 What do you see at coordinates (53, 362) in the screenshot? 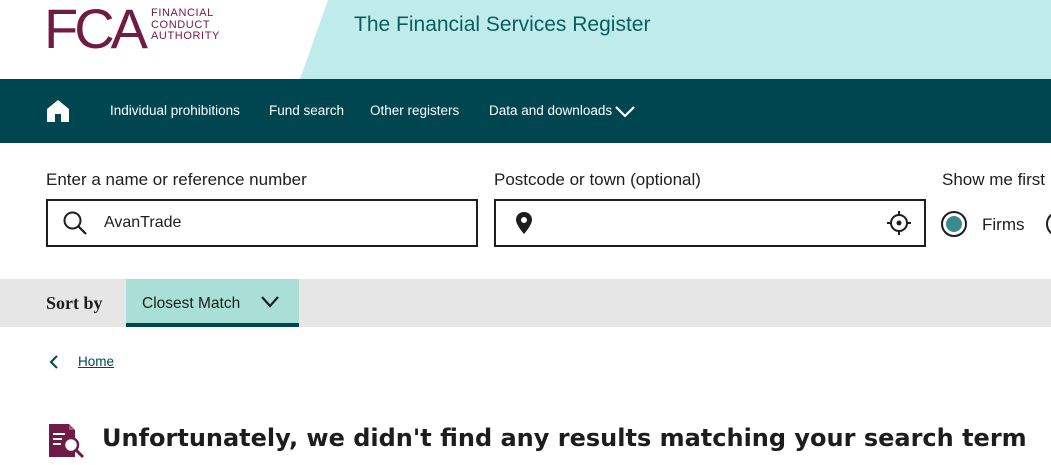
I see `chevron-left-icon` at bounding box center [53, 362].